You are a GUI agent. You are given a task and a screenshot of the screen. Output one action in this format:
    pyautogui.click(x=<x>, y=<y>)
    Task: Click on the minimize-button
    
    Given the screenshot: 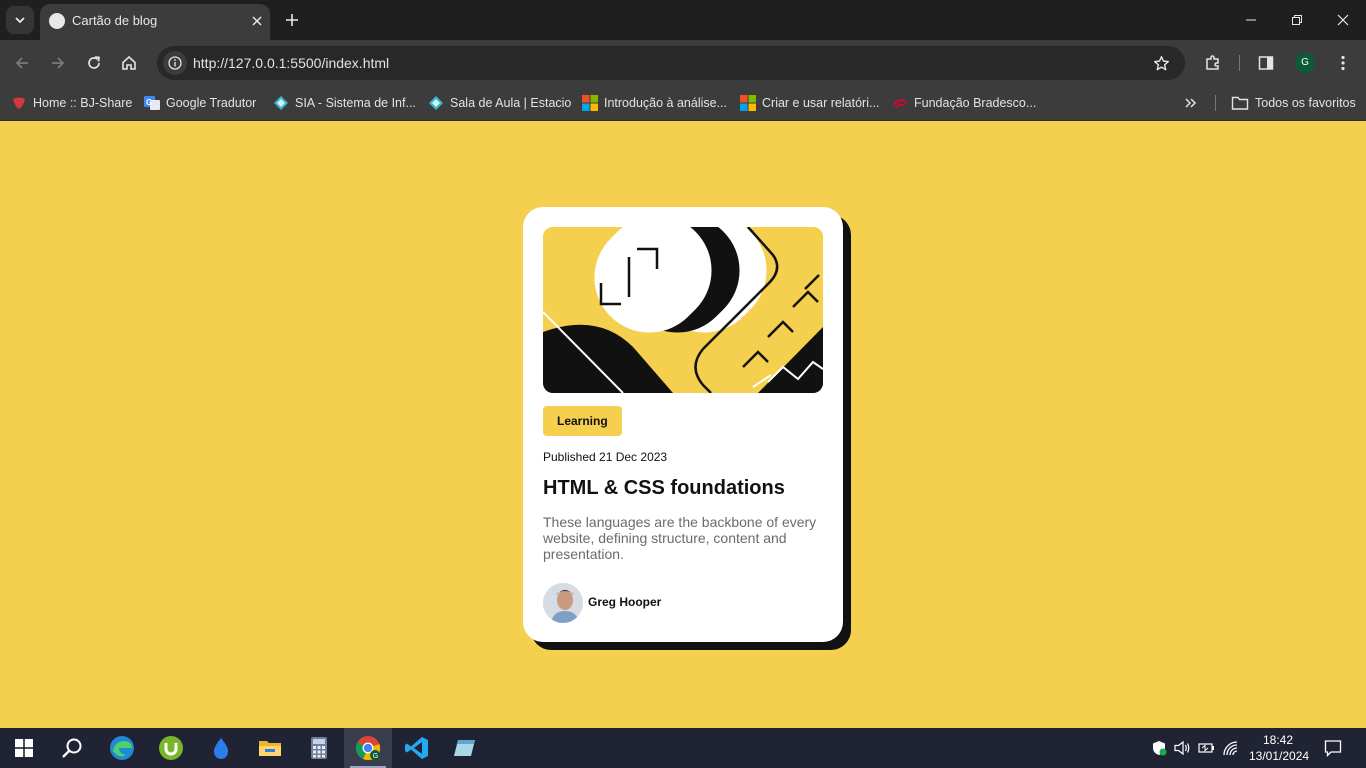 What is the action you would take?
    pyautogui.click(x=1251, y=20)
    